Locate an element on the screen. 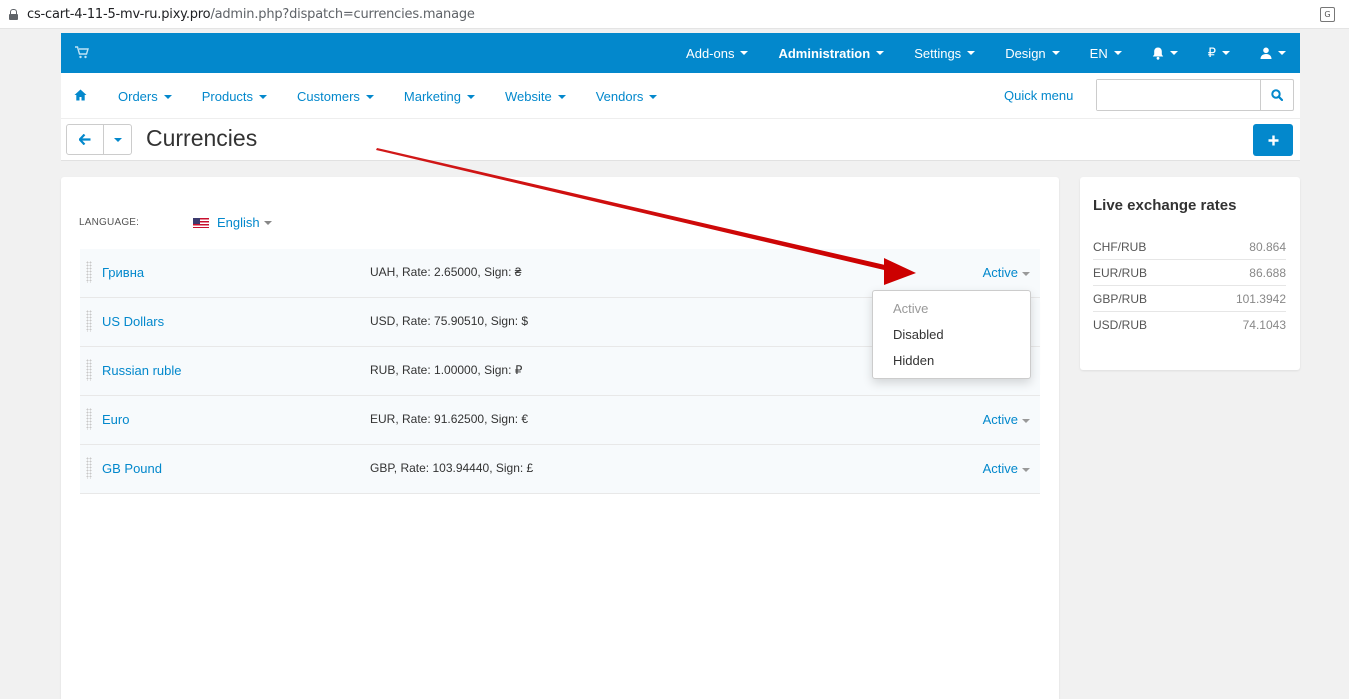  rate-pair: CHF/RUB is located at coordinates (1120, 246).